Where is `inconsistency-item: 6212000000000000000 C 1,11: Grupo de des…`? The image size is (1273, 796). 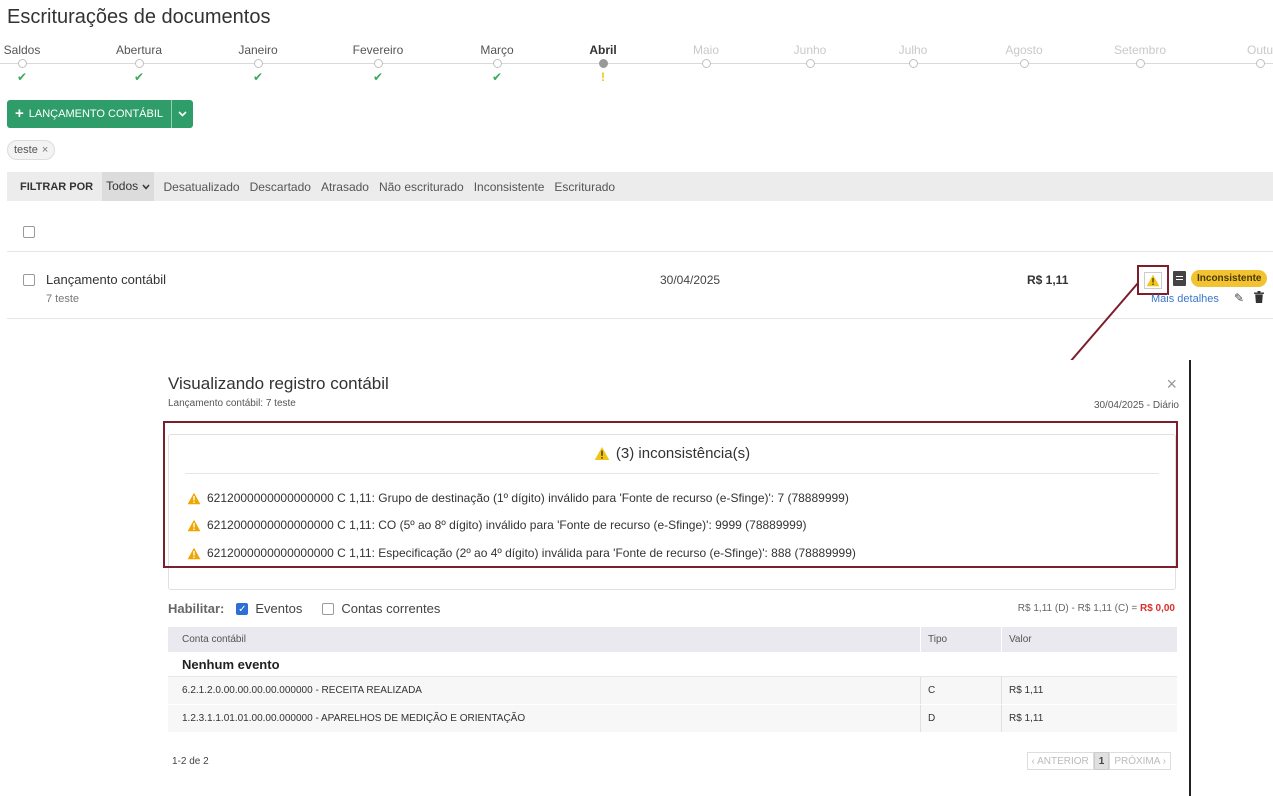 inconsistency-item: 6212000000000000000 C 1,11: Grupo de des… is located at coordinates (518, 498).